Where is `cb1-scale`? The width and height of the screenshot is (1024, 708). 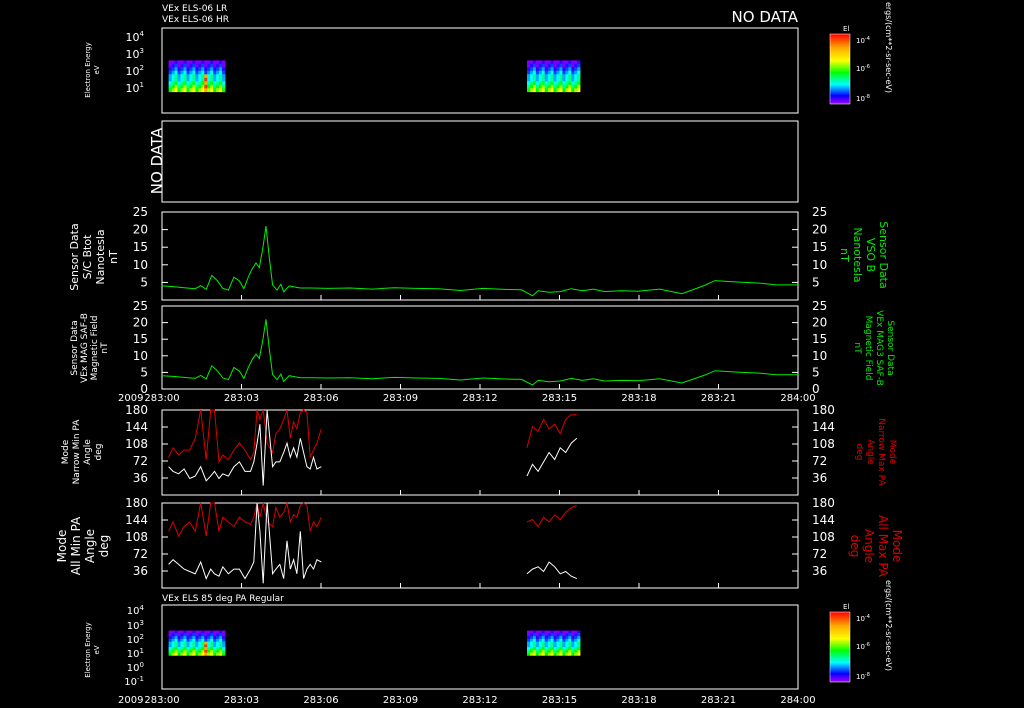 cb1-scale is located at coordinates (840, 69).